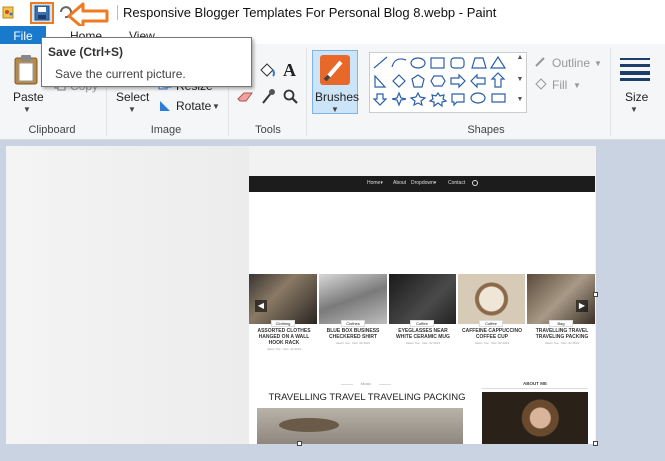  Describe the element at coordinates (353, 323) in the screenshot. I see `slide-tag: Clothes` at that location.